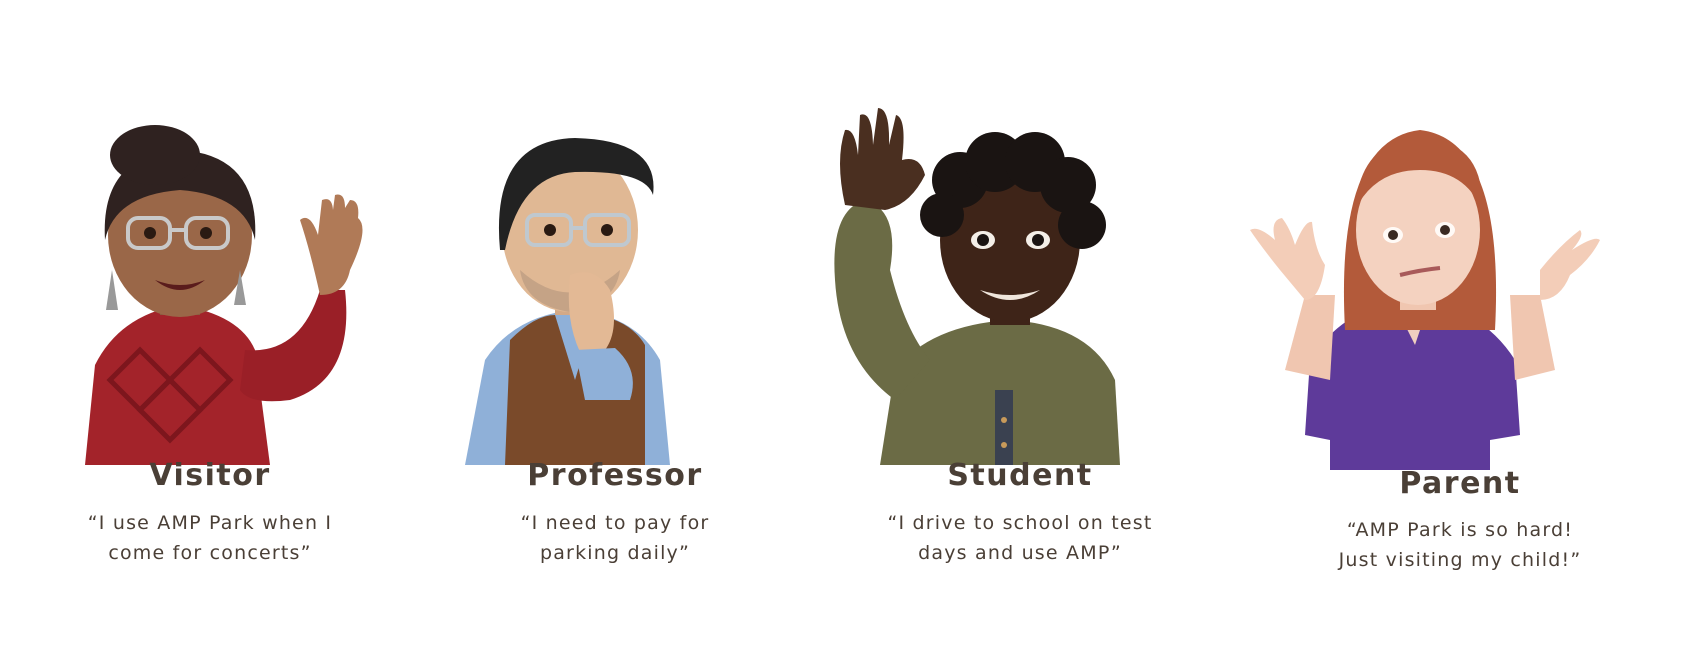 The width and height of the screenshot is (1685, 665). Describe the element at coordinates (210, 553) in the screenshot. I see `quote-line: come for concerts”` at that location.